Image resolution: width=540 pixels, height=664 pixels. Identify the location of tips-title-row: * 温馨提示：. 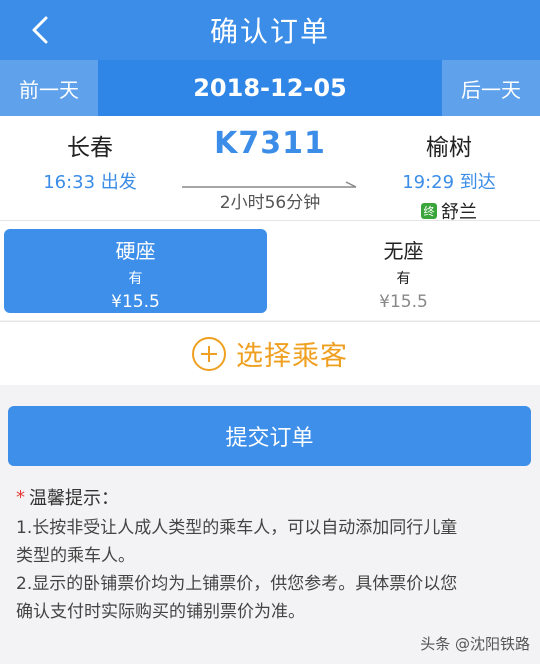
(271, 497).